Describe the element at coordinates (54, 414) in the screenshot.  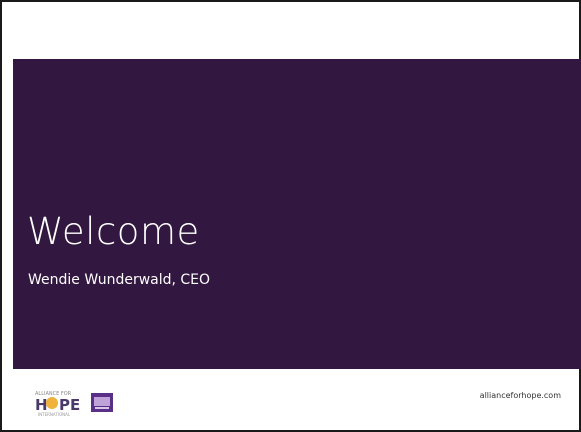
I see `svg-text: INTERNATIONAL` at that location.